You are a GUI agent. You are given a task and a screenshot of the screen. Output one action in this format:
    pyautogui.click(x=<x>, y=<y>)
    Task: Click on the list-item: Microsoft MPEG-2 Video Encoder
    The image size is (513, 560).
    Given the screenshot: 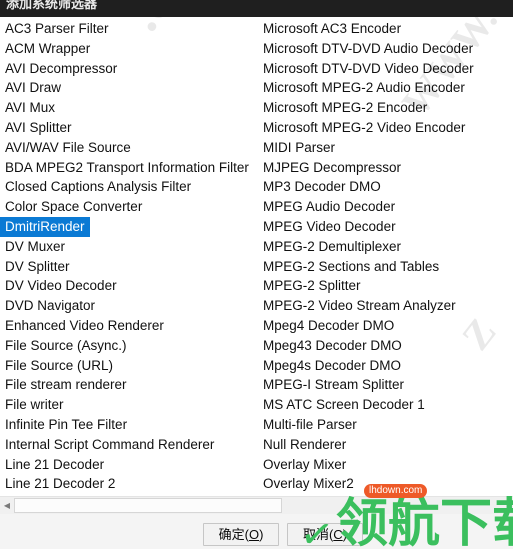 What is the action you would take?
    pyautogui.click(x=385, y=128)
    